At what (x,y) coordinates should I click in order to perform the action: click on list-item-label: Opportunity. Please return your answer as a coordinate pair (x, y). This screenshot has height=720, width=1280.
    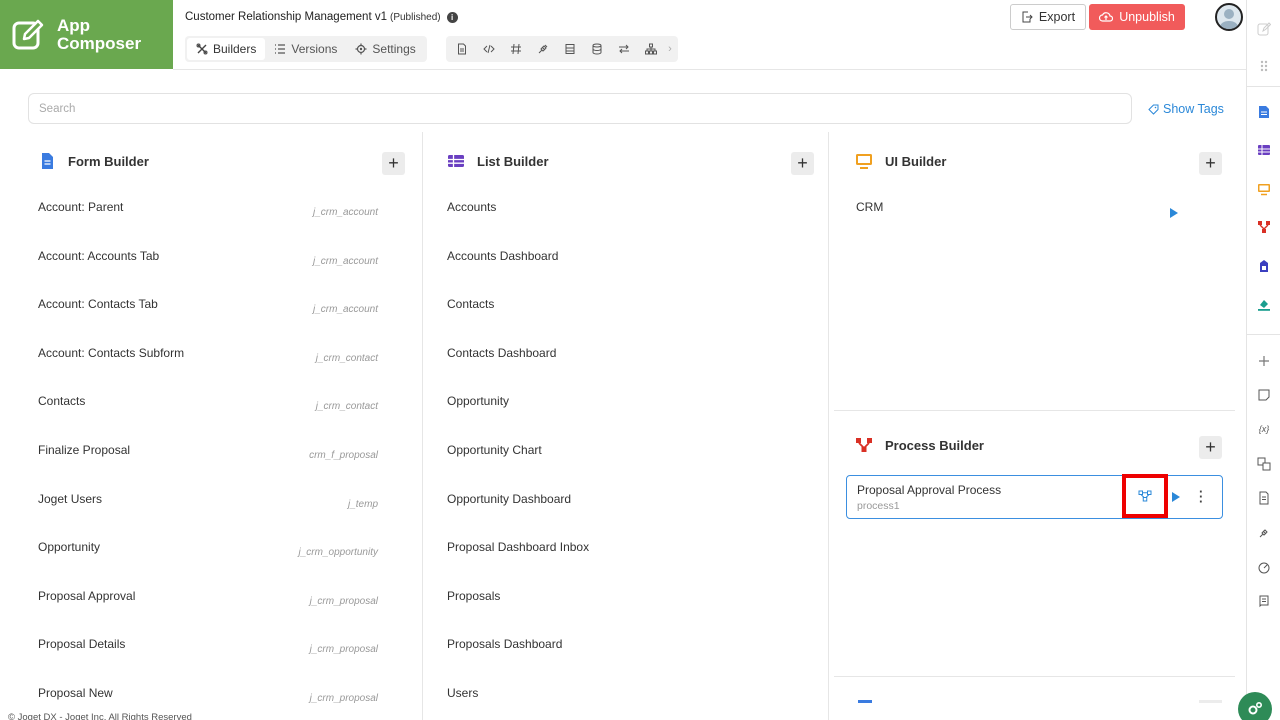
    Looking at the image, I should click on (478, 401).